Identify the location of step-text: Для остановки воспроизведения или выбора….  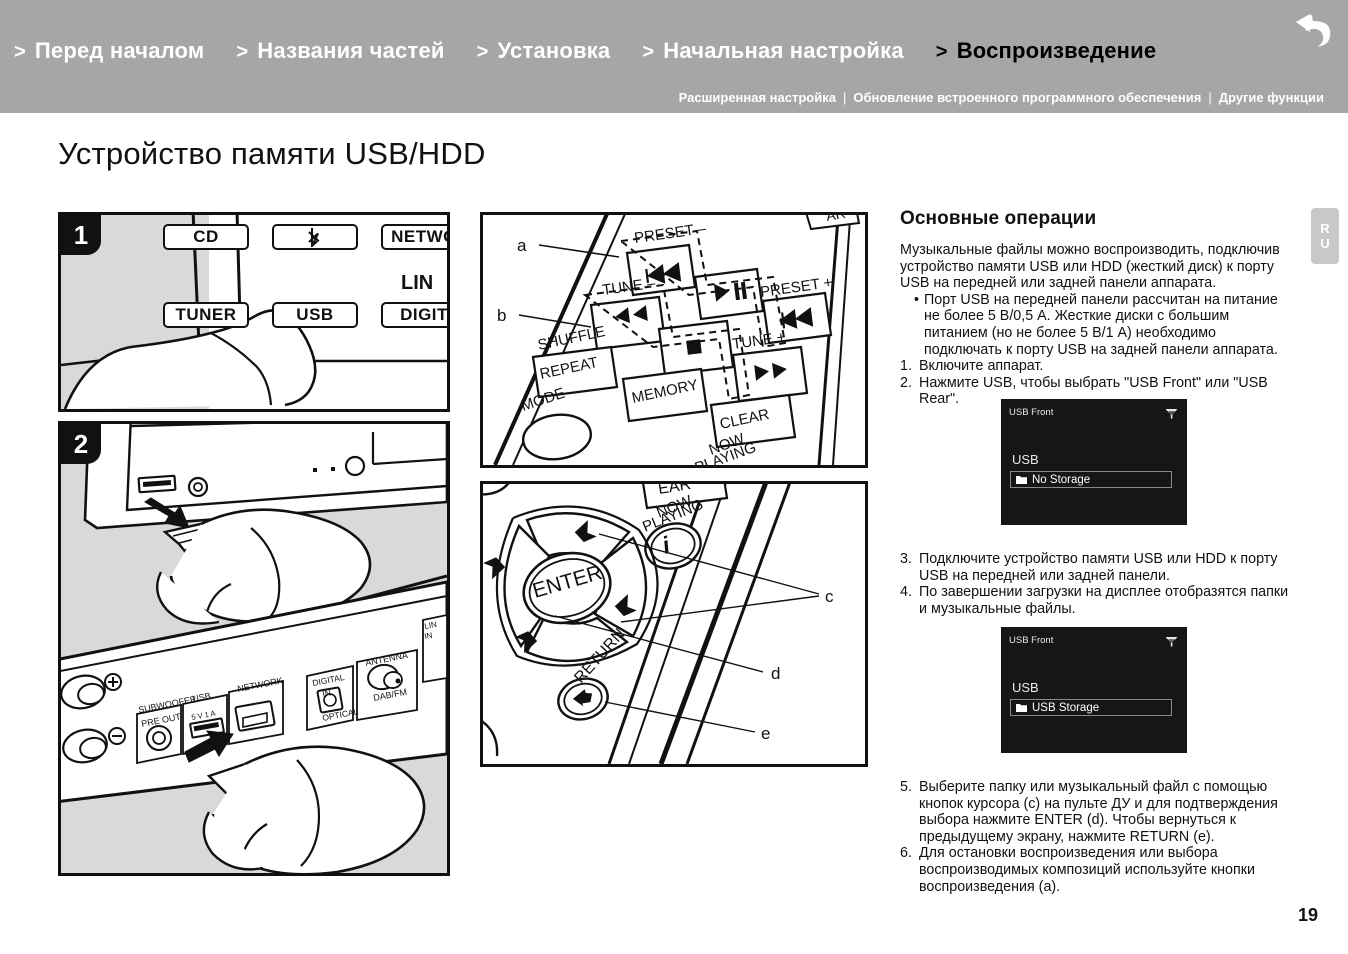
(1087, 870).